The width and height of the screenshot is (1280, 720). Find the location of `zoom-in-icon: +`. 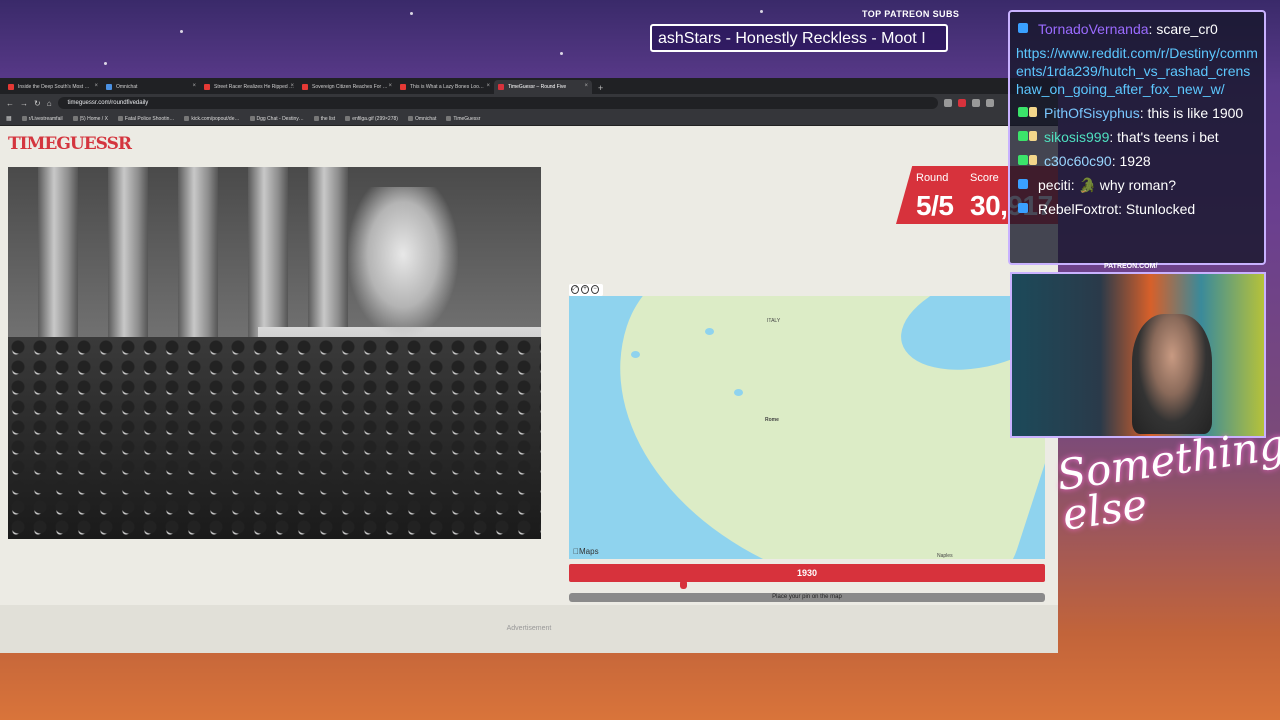

zoom-in-icon: + is located at coordinates (585, 289).